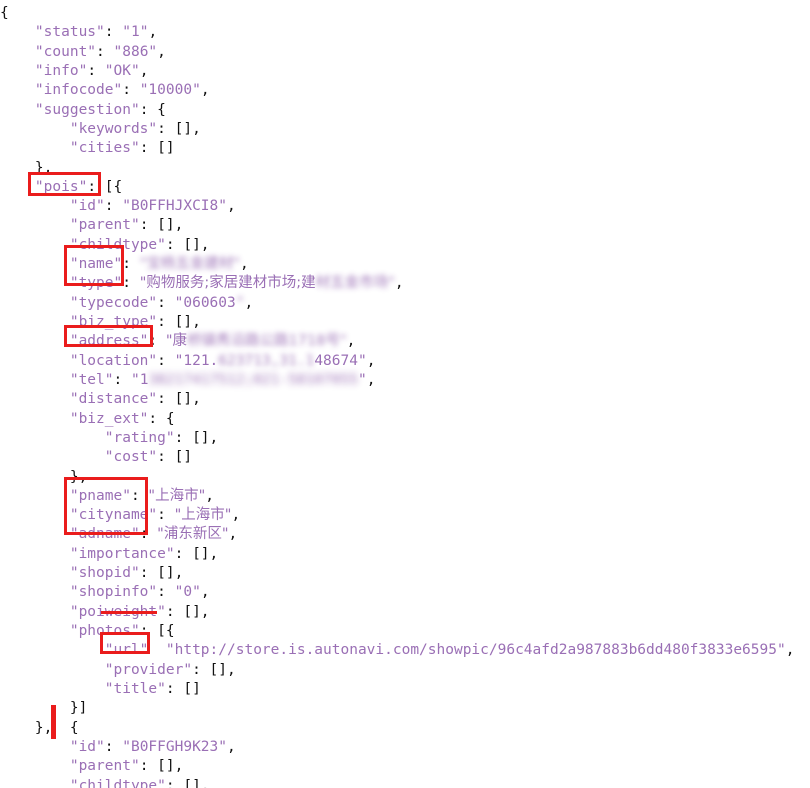 This screenshot has height=788, width=810. Describe the element at coordinates (266, 360) in the screenshot. I see `code-token-blur: 623713,31.1` at that location.